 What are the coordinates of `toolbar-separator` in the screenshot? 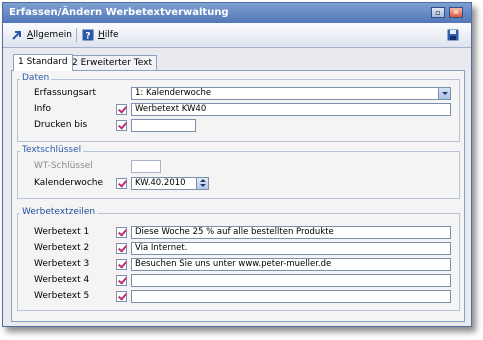 It's located at (76, 35).